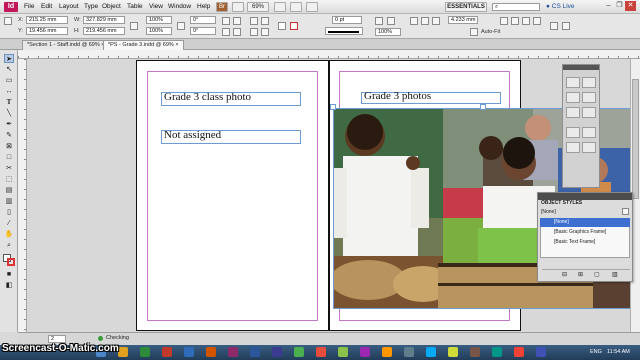 Image resolution: width=640 pixels, height=360 pixels. Describe the element at coordinates (104, 20) in the screenshot. I see `width-field: 327.829 mm` at that location.